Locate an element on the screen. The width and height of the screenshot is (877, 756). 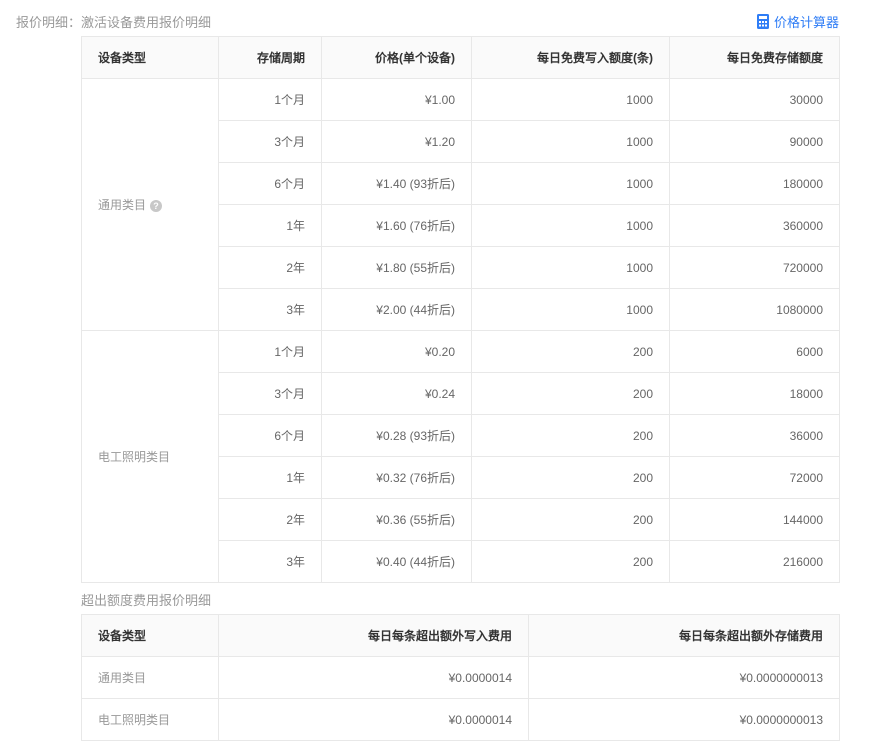
free-storage-cell: 18000 is located at coordinates (754, 393).